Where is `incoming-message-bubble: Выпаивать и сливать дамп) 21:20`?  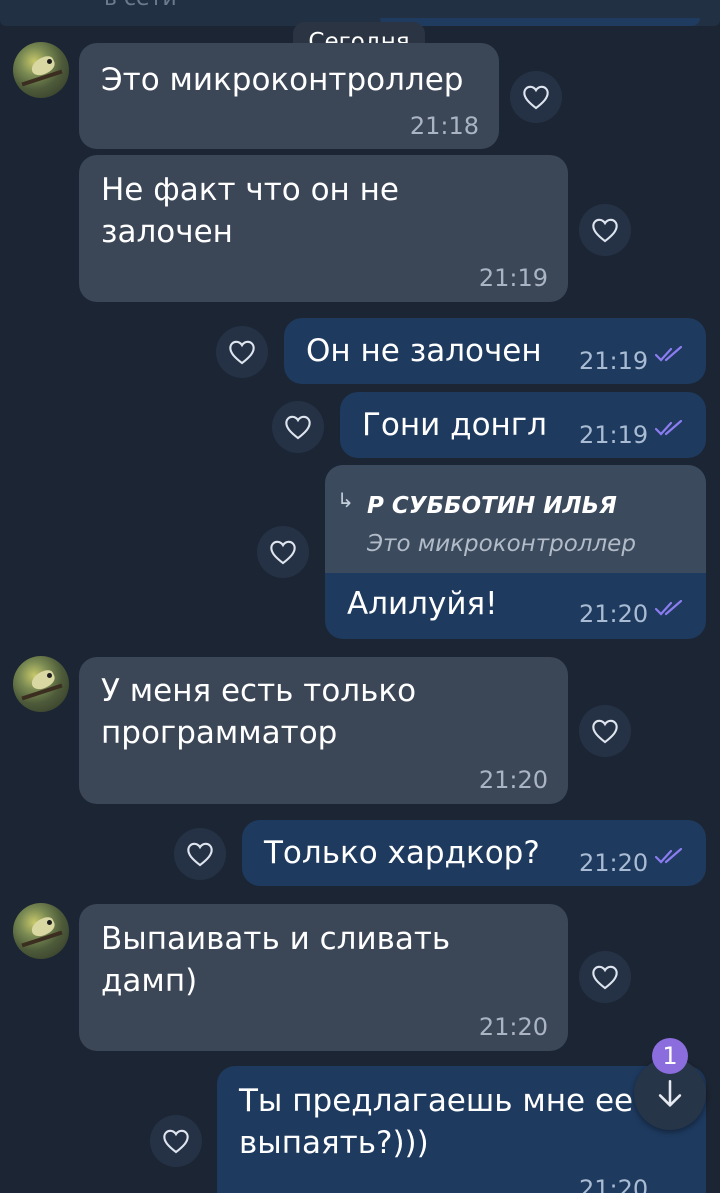 incoming-message-bubble: Выпаивать и сливать дамп) 21:20 is located at coordinates (323, 977).